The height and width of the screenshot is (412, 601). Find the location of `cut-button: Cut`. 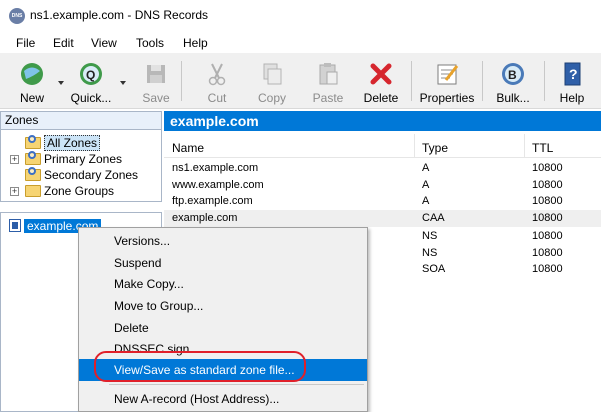

cut-button: Cut is located at coordinates (217, 81).